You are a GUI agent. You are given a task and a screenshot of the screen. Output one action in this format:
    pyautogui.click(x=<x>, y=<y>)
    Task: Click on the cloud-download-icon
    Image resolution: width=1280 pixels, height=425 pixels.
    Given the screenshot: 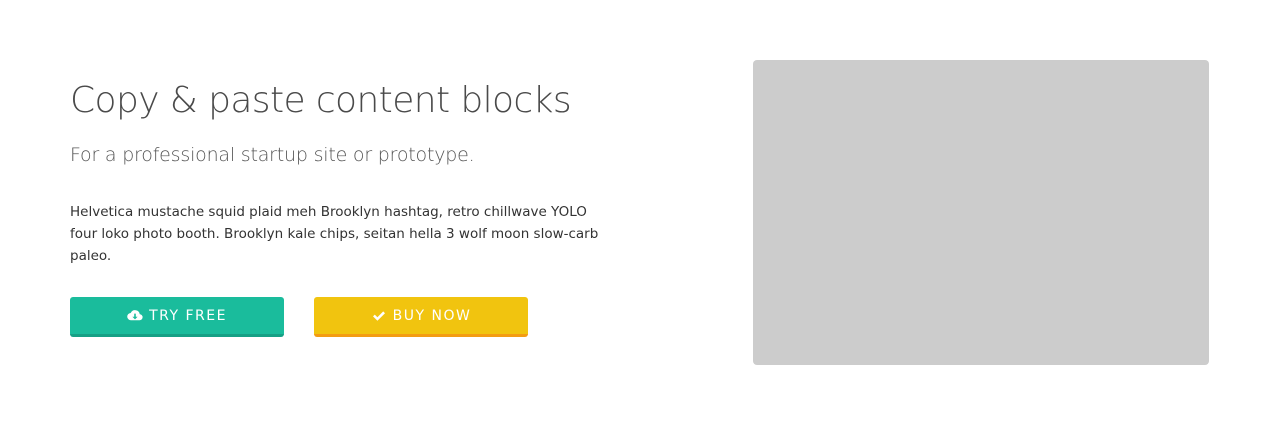 What is the action you would take?
    pyautogui.click(x=135, y=316)
    